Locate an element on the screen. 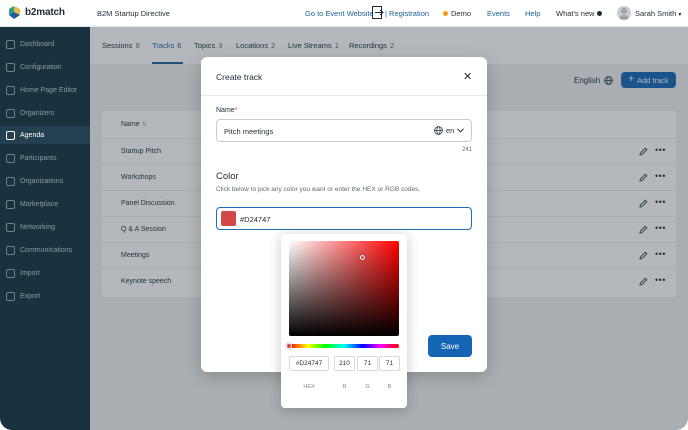  participants-icon is located at coordinates (10, 158).